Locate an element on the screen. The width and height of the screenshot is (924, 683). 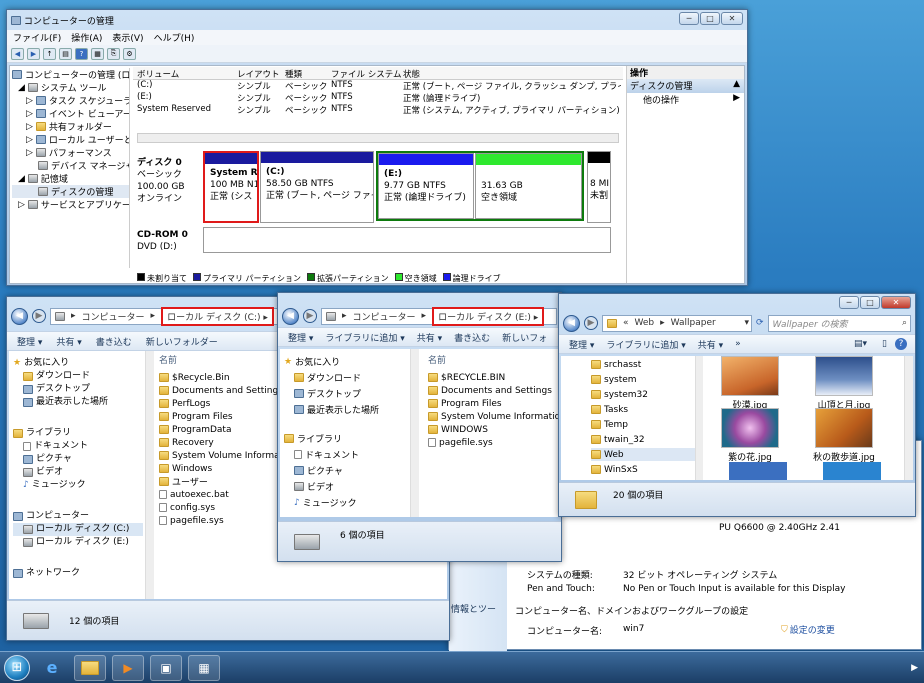
tree-folder: srchasst is located at coordinates (643, 364).